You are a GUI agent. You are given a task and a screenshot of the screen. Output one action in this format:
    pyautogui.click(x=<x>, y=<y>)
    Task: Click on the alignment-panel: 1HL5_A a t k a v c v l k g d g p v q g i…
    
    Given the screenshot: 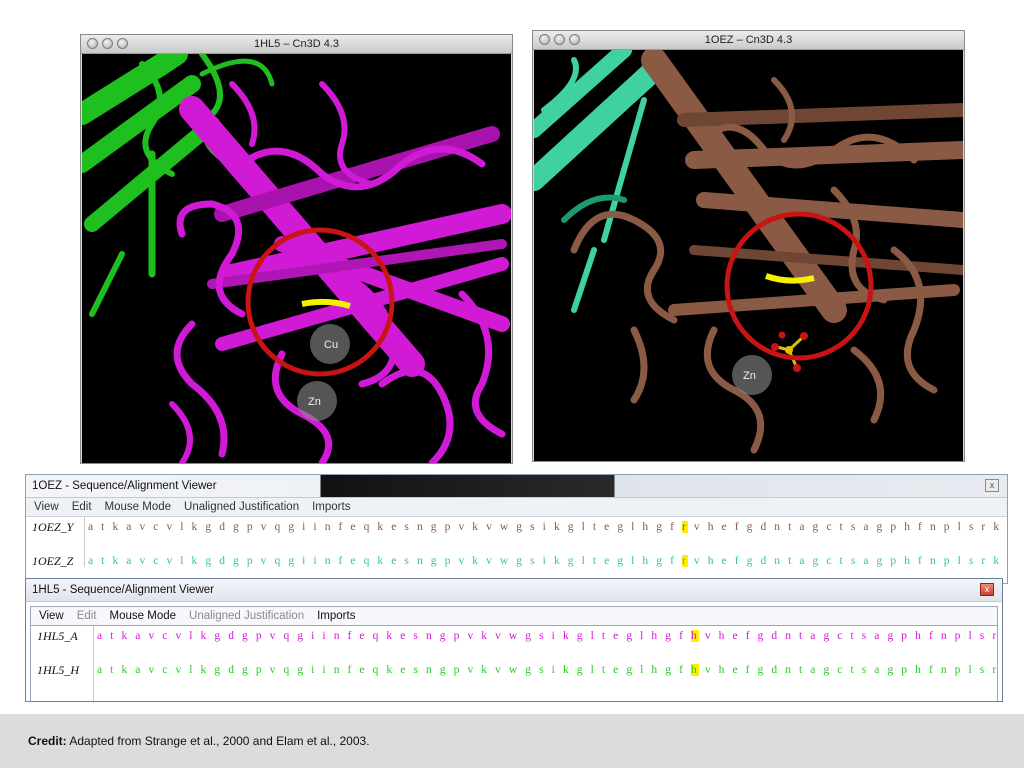 What is the action you would take?
    pyautogui.click(x=516, y=663)
    